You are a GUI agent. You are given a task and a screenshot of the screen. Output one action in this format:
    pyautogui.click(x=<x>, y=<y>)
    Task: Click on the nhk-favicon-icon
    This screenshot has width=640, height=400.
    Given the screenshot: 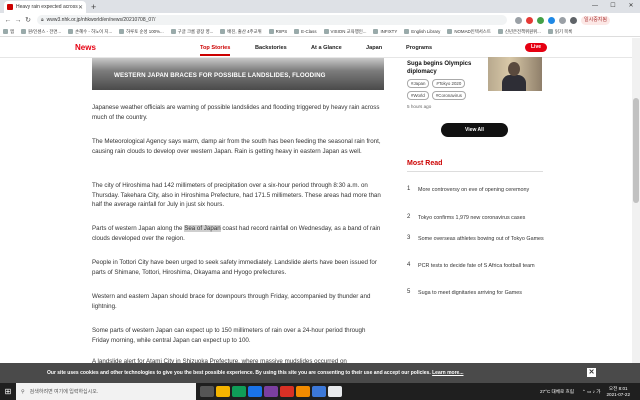 What is the action you would take?
    pyautogui.click(x=10, y=7)
    